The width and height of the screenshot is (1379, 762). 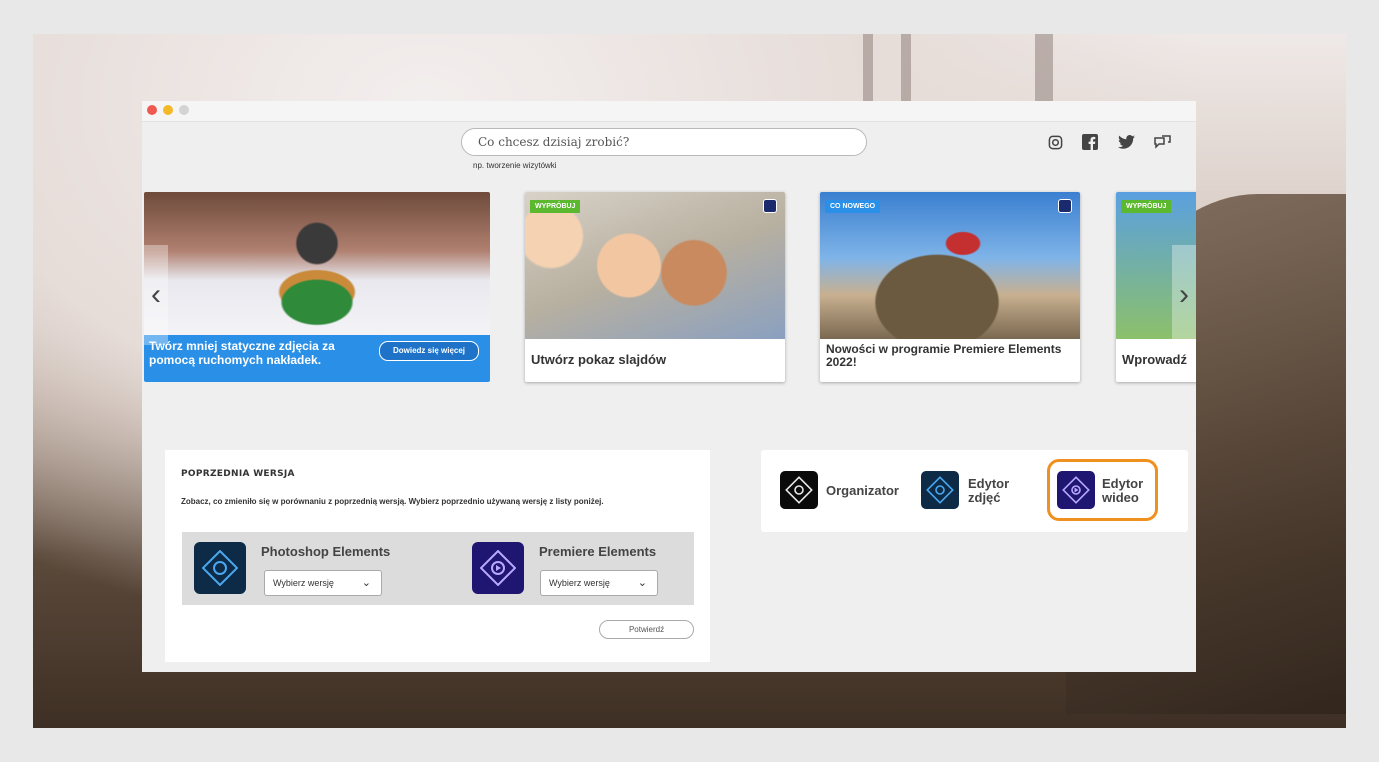 What do you see at coordinates (515, 165) in the screenshot?
I see `search-hint: np. tworzenie wizytówki` at bounding box center [515, 165].